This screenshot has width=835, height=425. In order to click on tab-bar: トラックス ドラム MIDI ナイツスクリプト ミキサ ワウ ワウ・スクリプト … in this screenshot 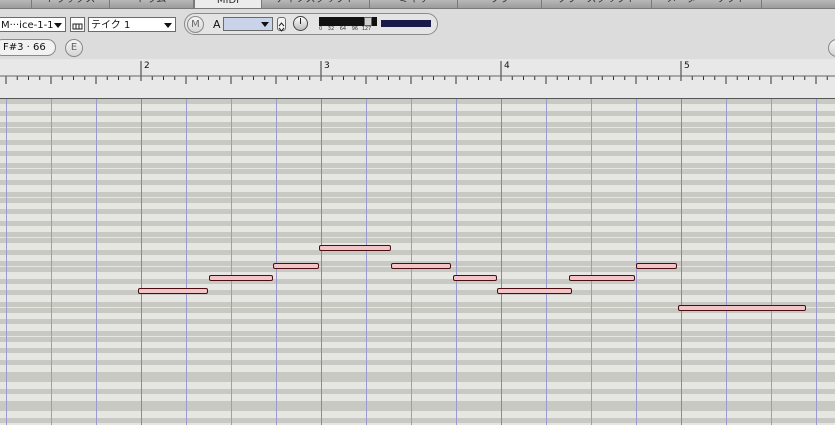, I will do `click(417, 4)`.